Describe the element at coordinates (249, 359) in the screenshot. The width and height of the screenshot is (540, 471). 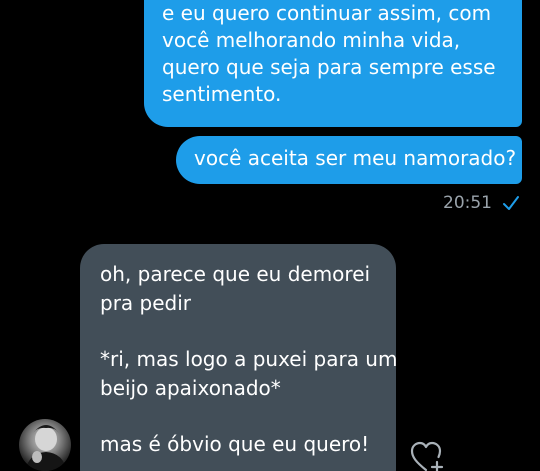
I see `message-line: *ri, mas logo a puxei para um` at that location.